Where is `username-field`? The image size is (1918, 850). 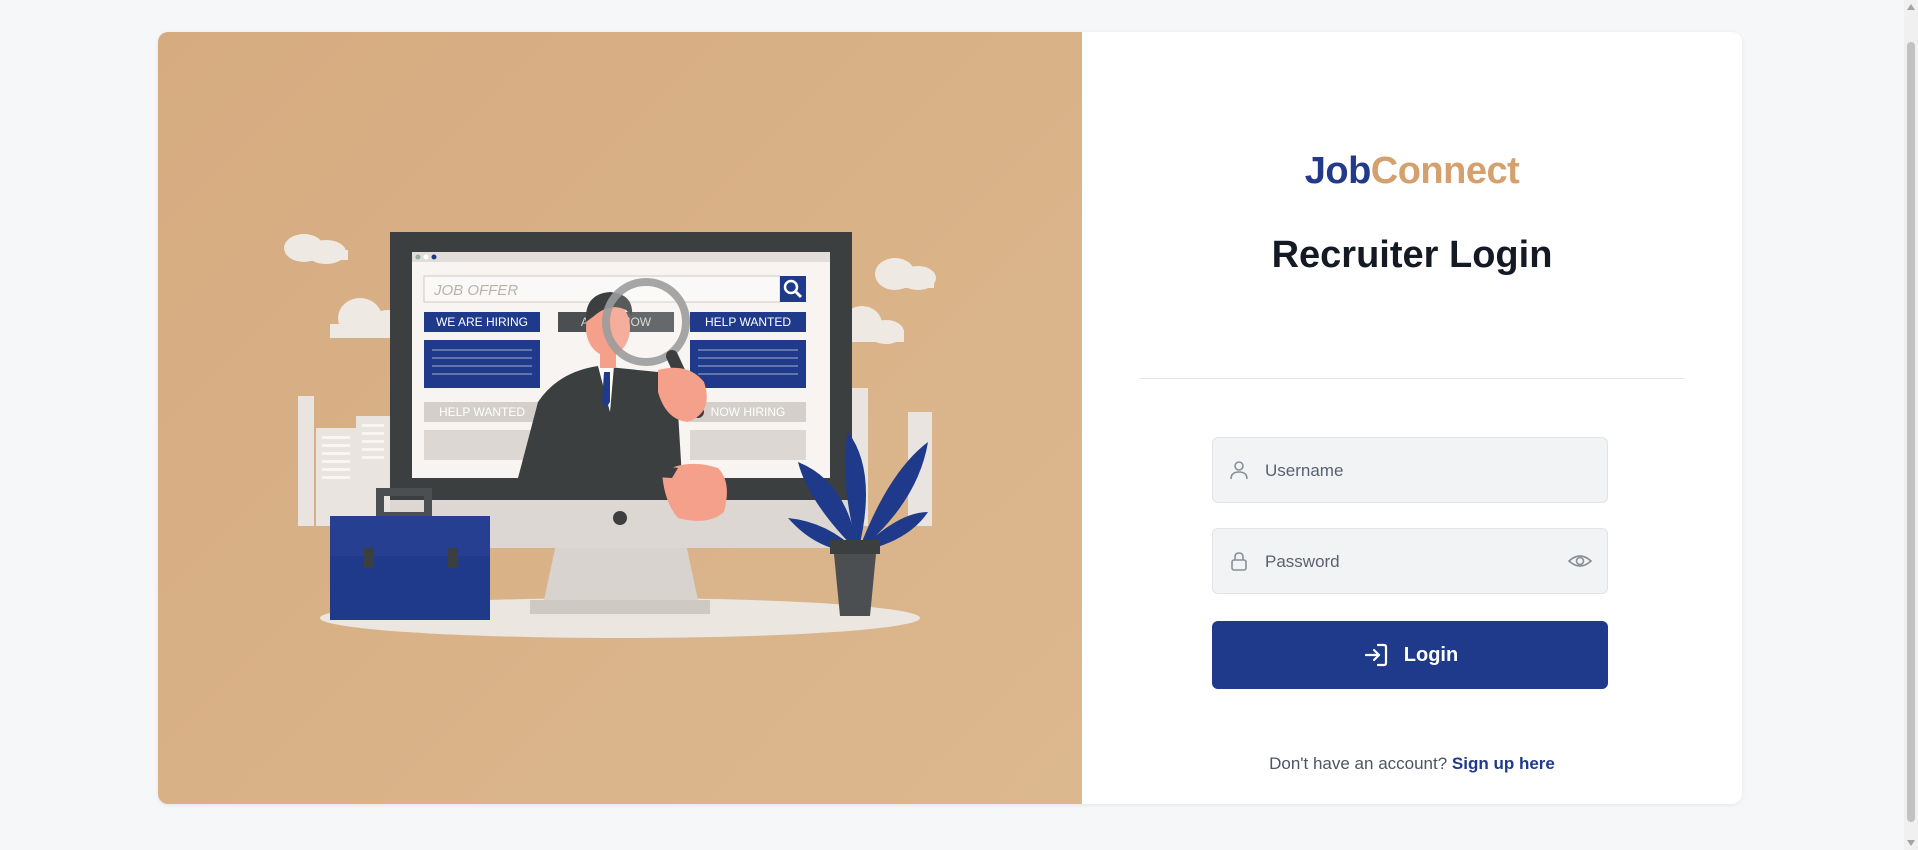 username-field is located at coordinates (1410, 470).